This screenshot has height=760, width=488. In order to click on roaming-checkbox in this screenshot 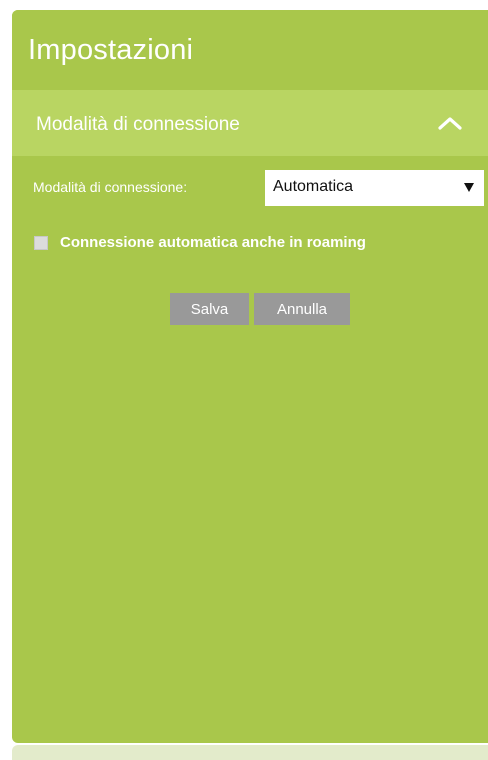, I will do `click(41, 243)`.